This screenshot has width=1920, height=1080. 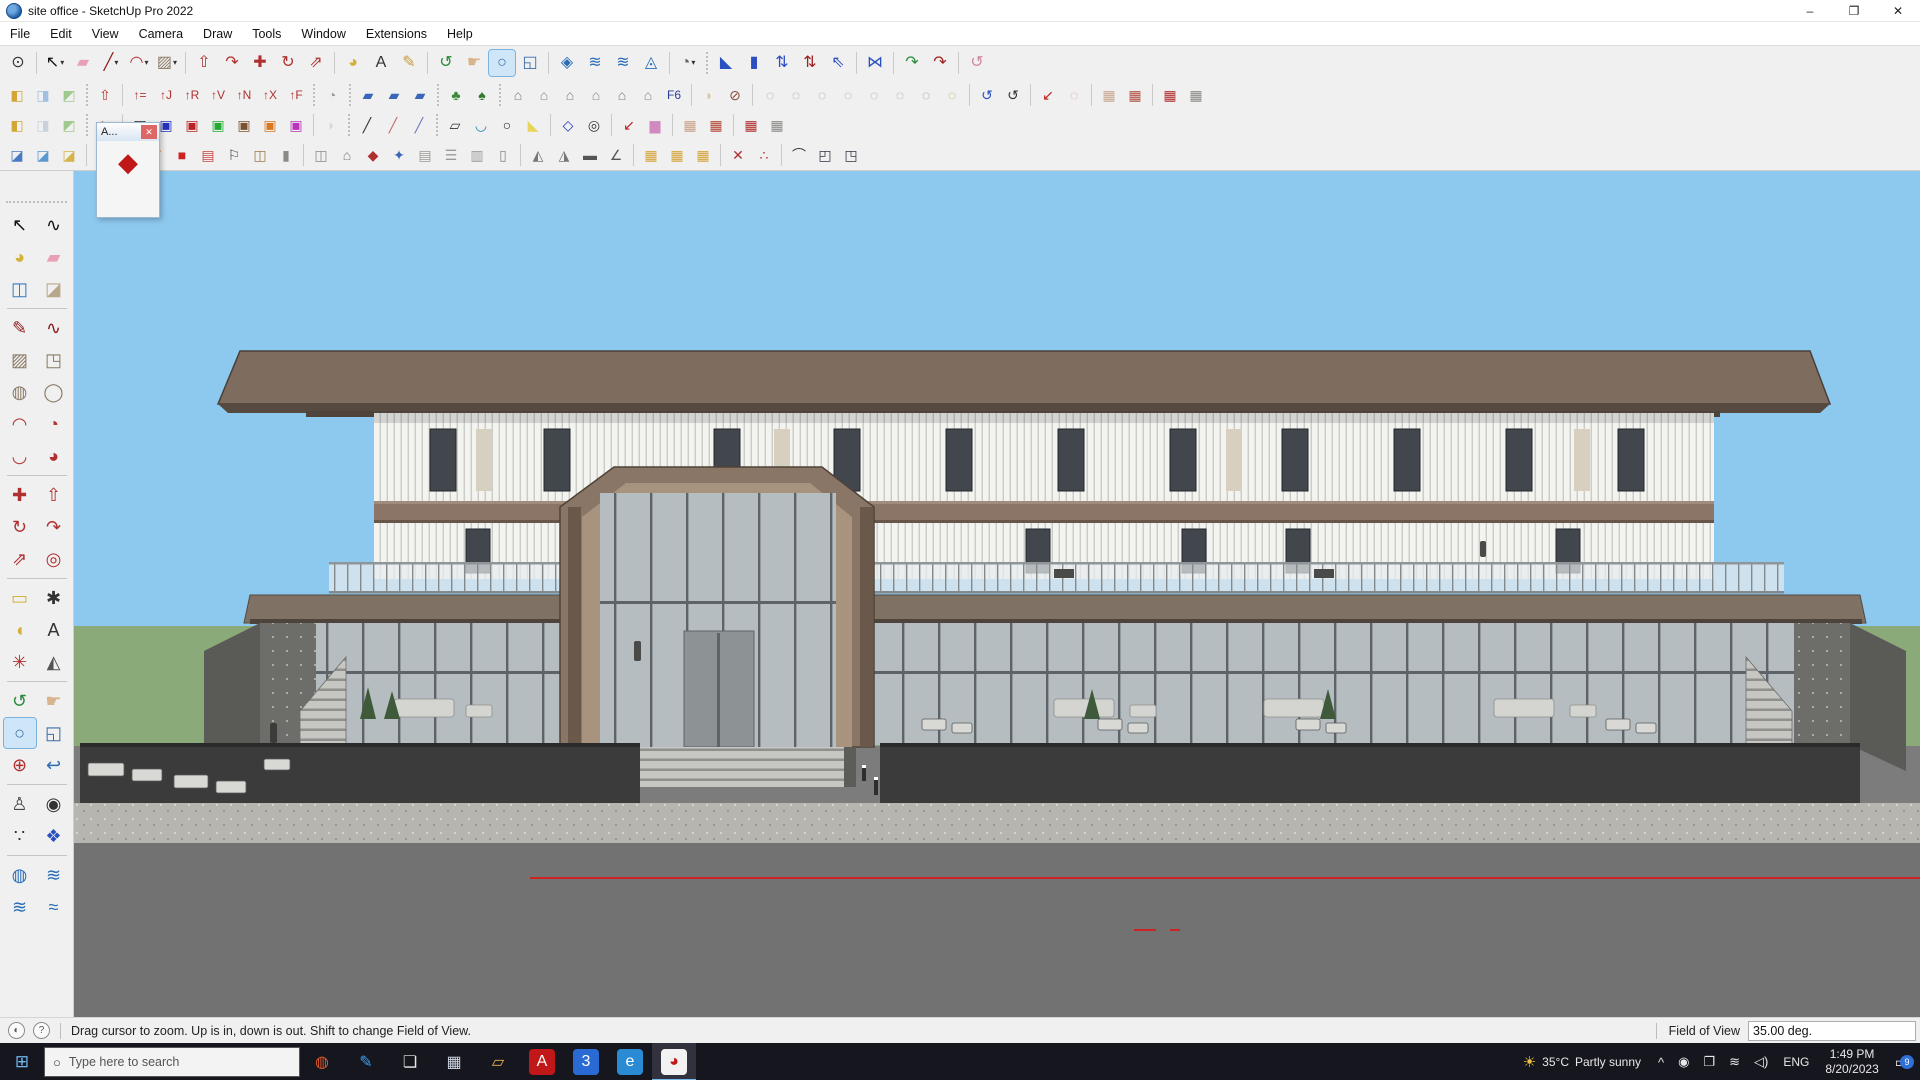 I want to click on up-down-icon: ⇅, so click(x=782, y=63).